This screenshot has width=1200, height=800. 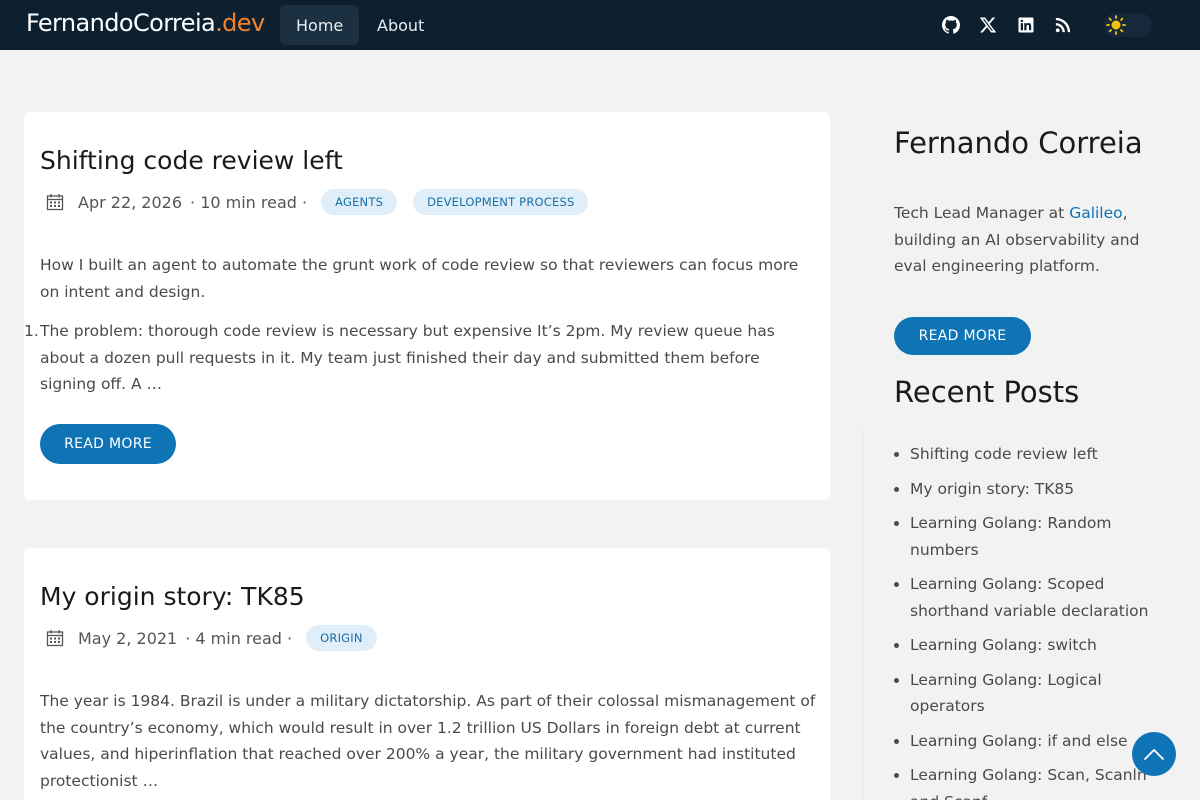 What do you see at coordinates (240, 23) in the screenshot?
I see `brand-tld: .dev` at bounding box center [240, 23].